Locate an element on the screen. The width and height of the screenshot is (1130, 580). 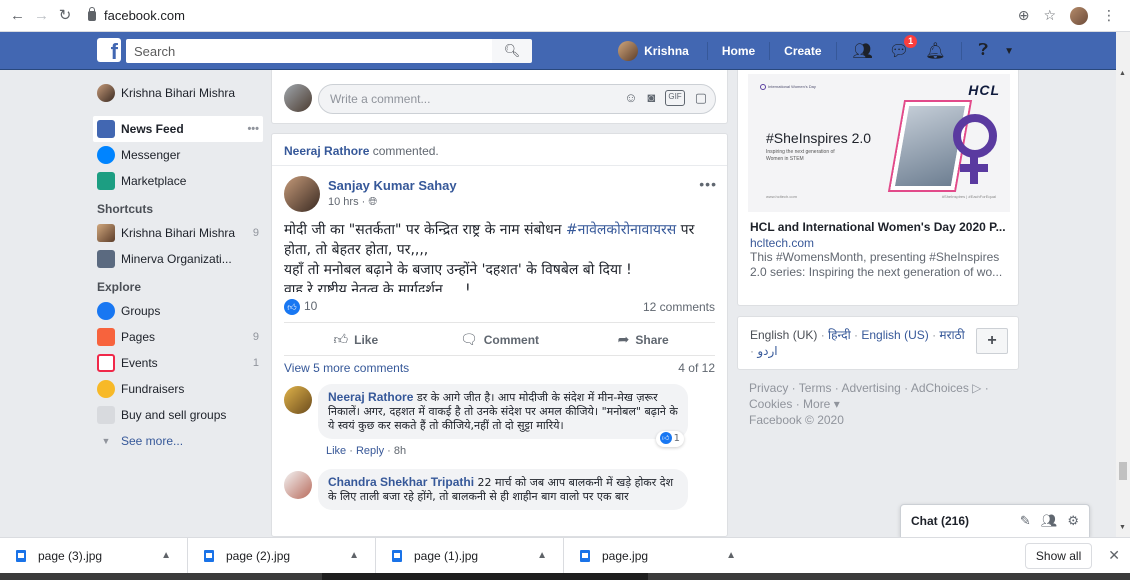
comment-author-link: Chandra Shekhar Tripathi is located at coordinates (401, 482).